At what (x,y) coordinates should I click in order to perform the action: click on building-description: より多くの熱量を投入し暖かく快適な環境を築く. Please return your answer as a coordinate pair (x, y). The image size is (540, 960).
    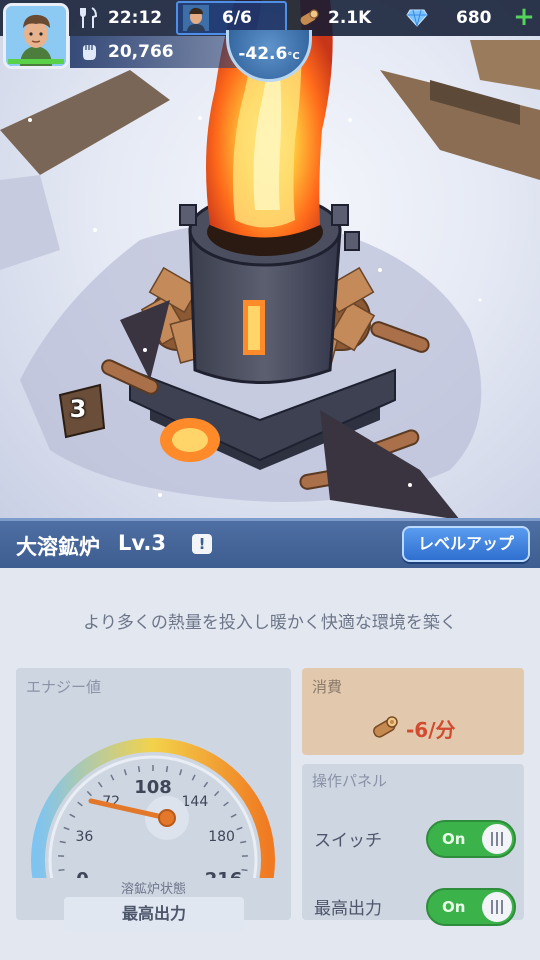
    Looking at the image, I should click on (270, 623).